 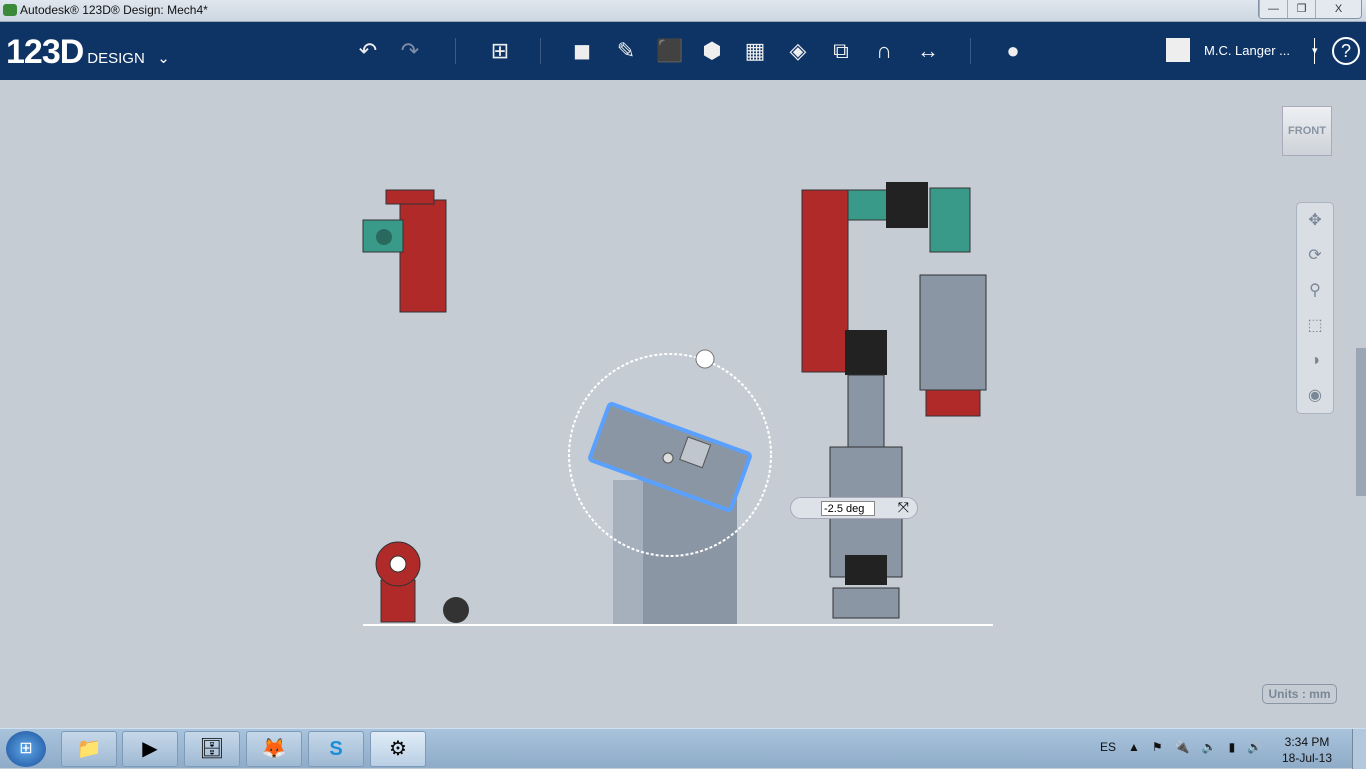 What do you see at coordinates (114, 10) in the screenshot?
I see `window-title: Autodesk® 123D® Design: Mech4*` at bounding box center [114, 10].